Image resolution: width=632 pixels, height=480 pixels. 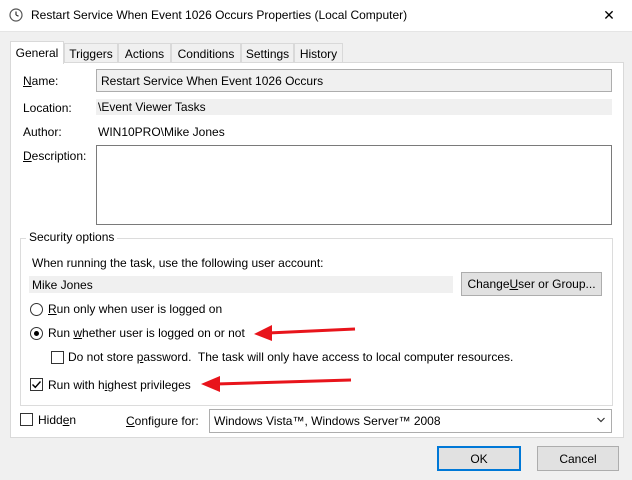 I want to click on description-field, so click(x=354, y=185).